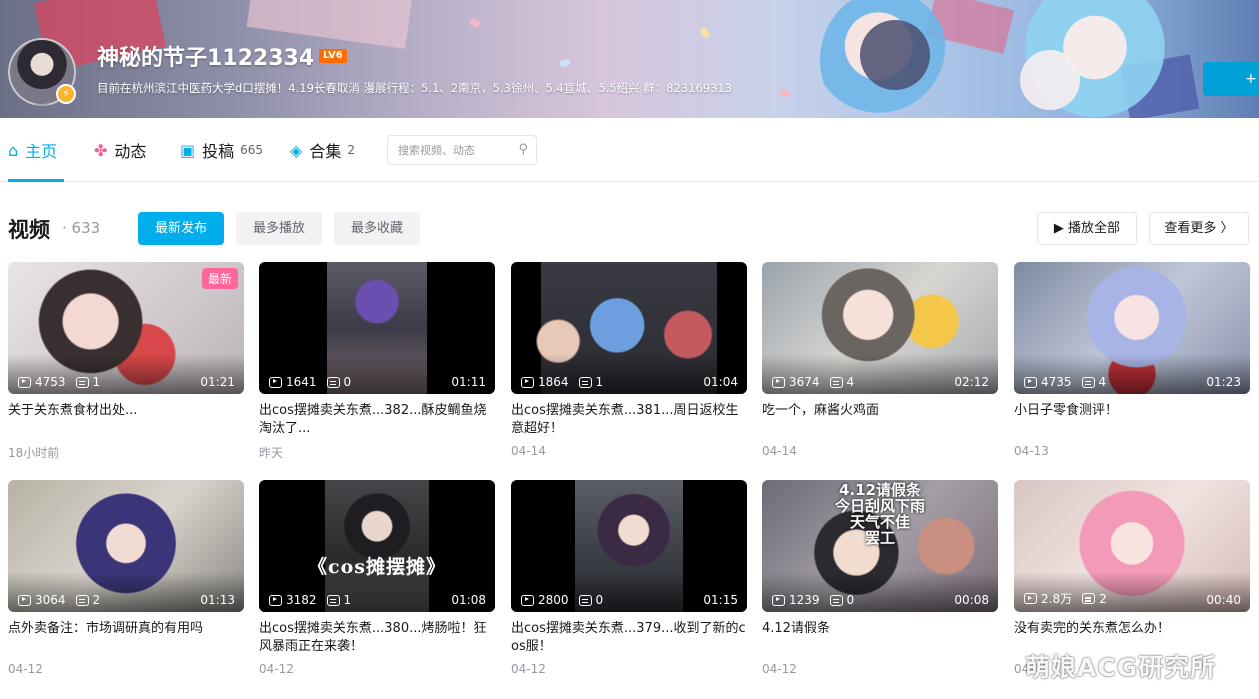 The width and height of the screenshot is (1259, 699). Describe the element at coordinates (468, 382) in the screenshot. I see `video-duration: 01:11` at that location.